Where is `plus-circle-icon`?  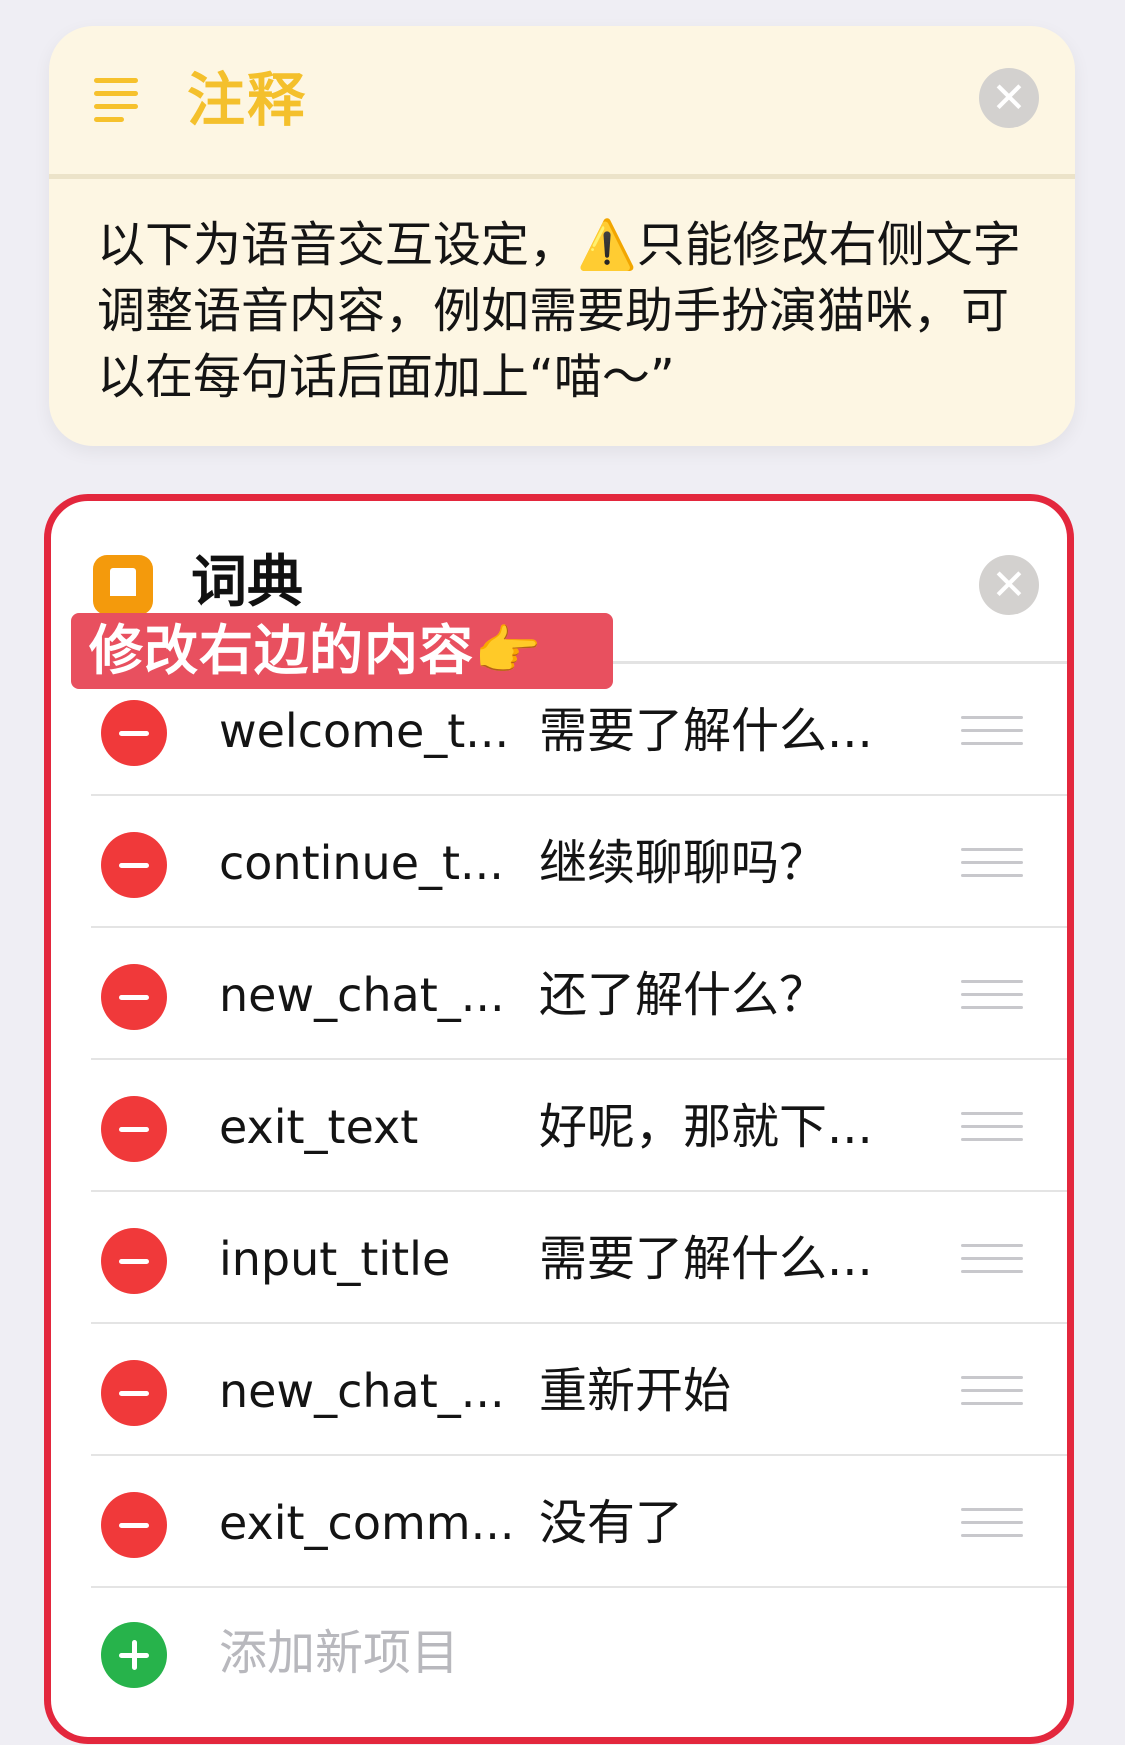 plus-circle-icon is located at coordinates (134, 1655).